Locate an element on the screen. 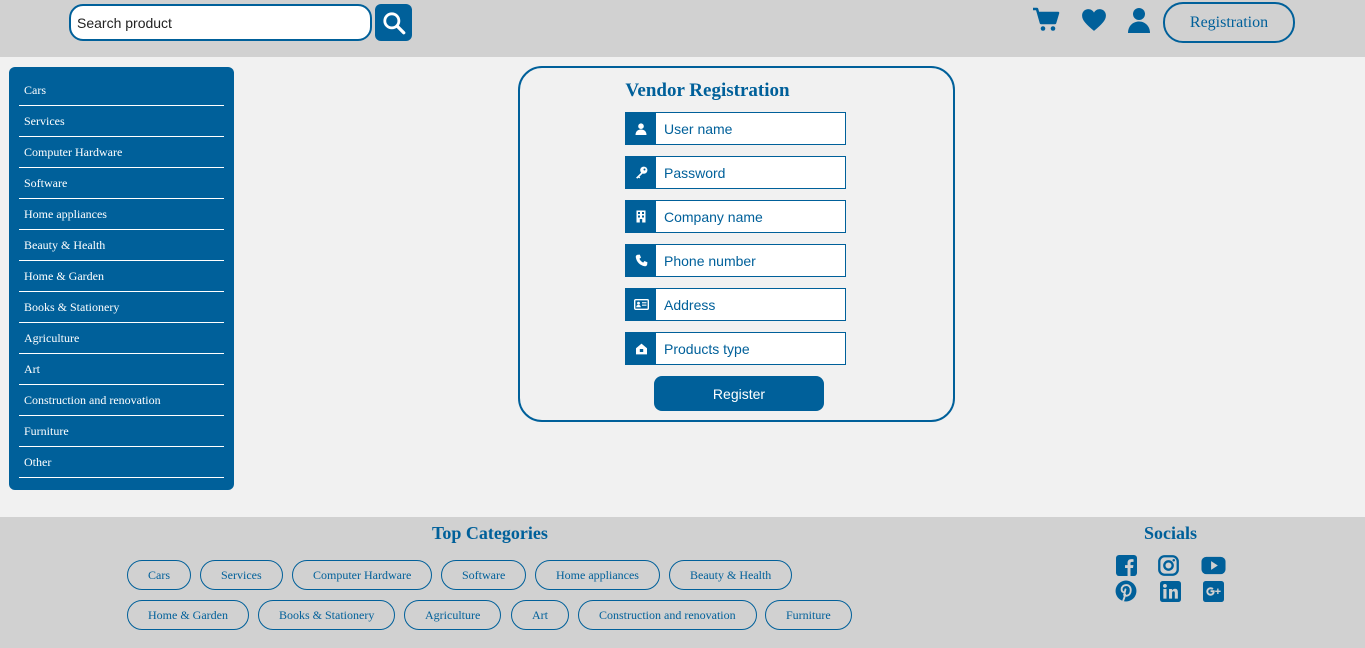 This screenshot has height=648, width=1365. registration-button: Registration is located at coordinates (1229, 22).